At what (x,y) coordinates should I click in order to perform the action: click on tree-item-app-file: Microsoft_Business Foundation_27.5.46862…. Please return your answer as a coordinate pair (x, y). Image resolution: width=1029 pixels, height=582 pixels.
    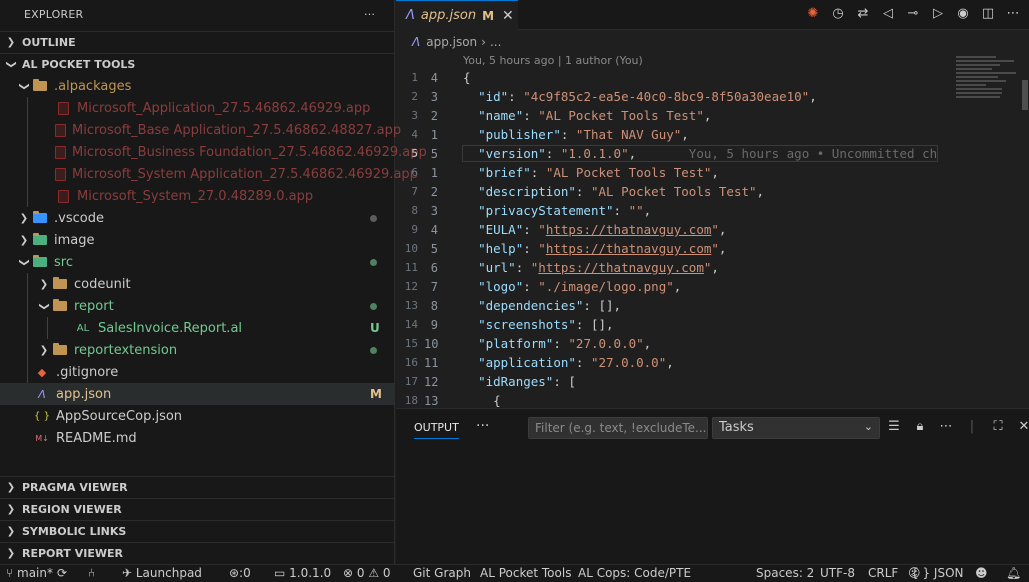
    Looking at the image, I should click on (213, 152).